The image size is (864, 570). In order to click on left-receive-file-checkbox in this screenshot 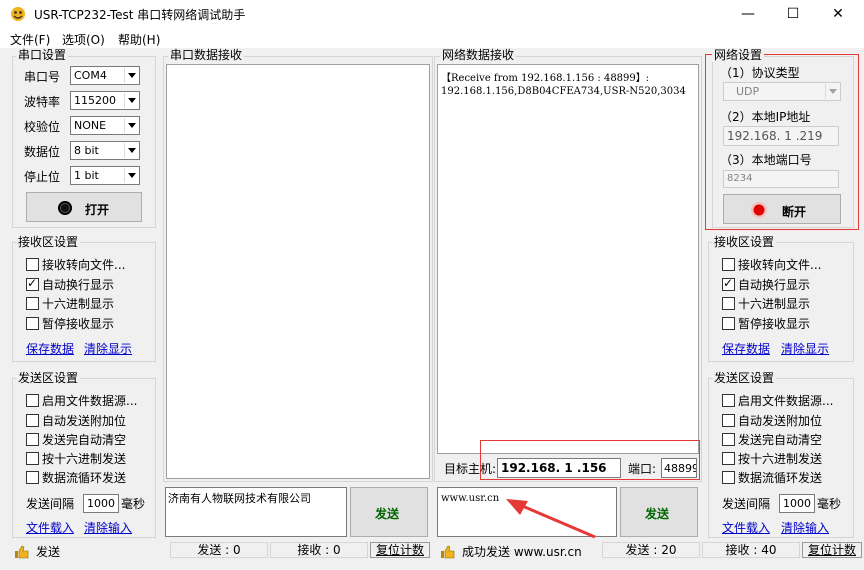, I will do `click(32, 264)`.